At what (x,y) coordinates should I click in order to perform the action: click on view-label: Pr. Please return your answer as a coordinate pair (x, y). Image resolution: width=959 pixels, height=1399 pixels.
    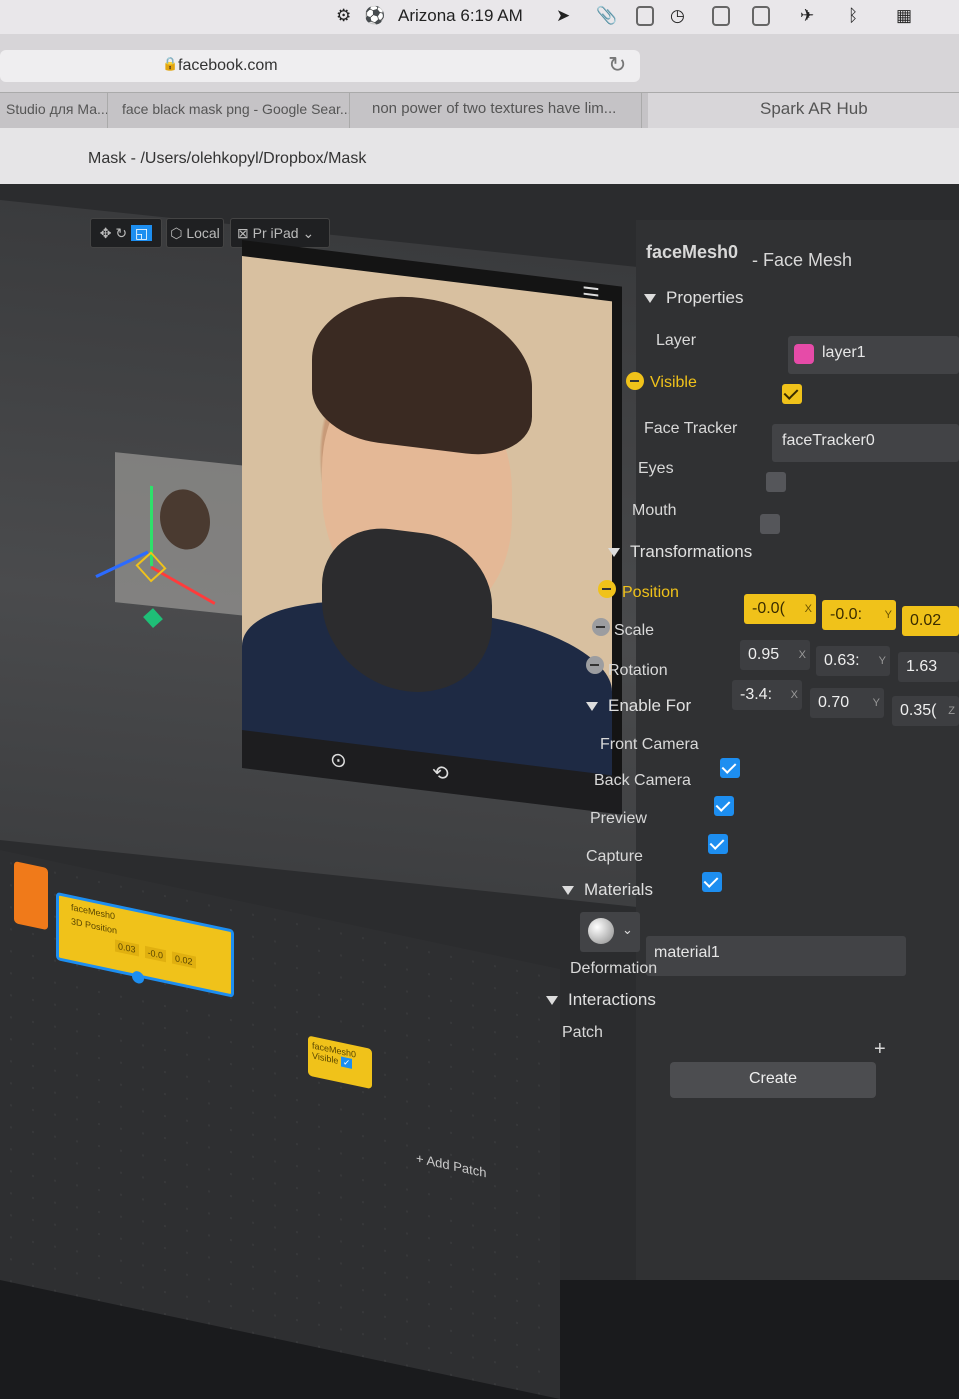
    Looking at the image, I should click on (259, 233).